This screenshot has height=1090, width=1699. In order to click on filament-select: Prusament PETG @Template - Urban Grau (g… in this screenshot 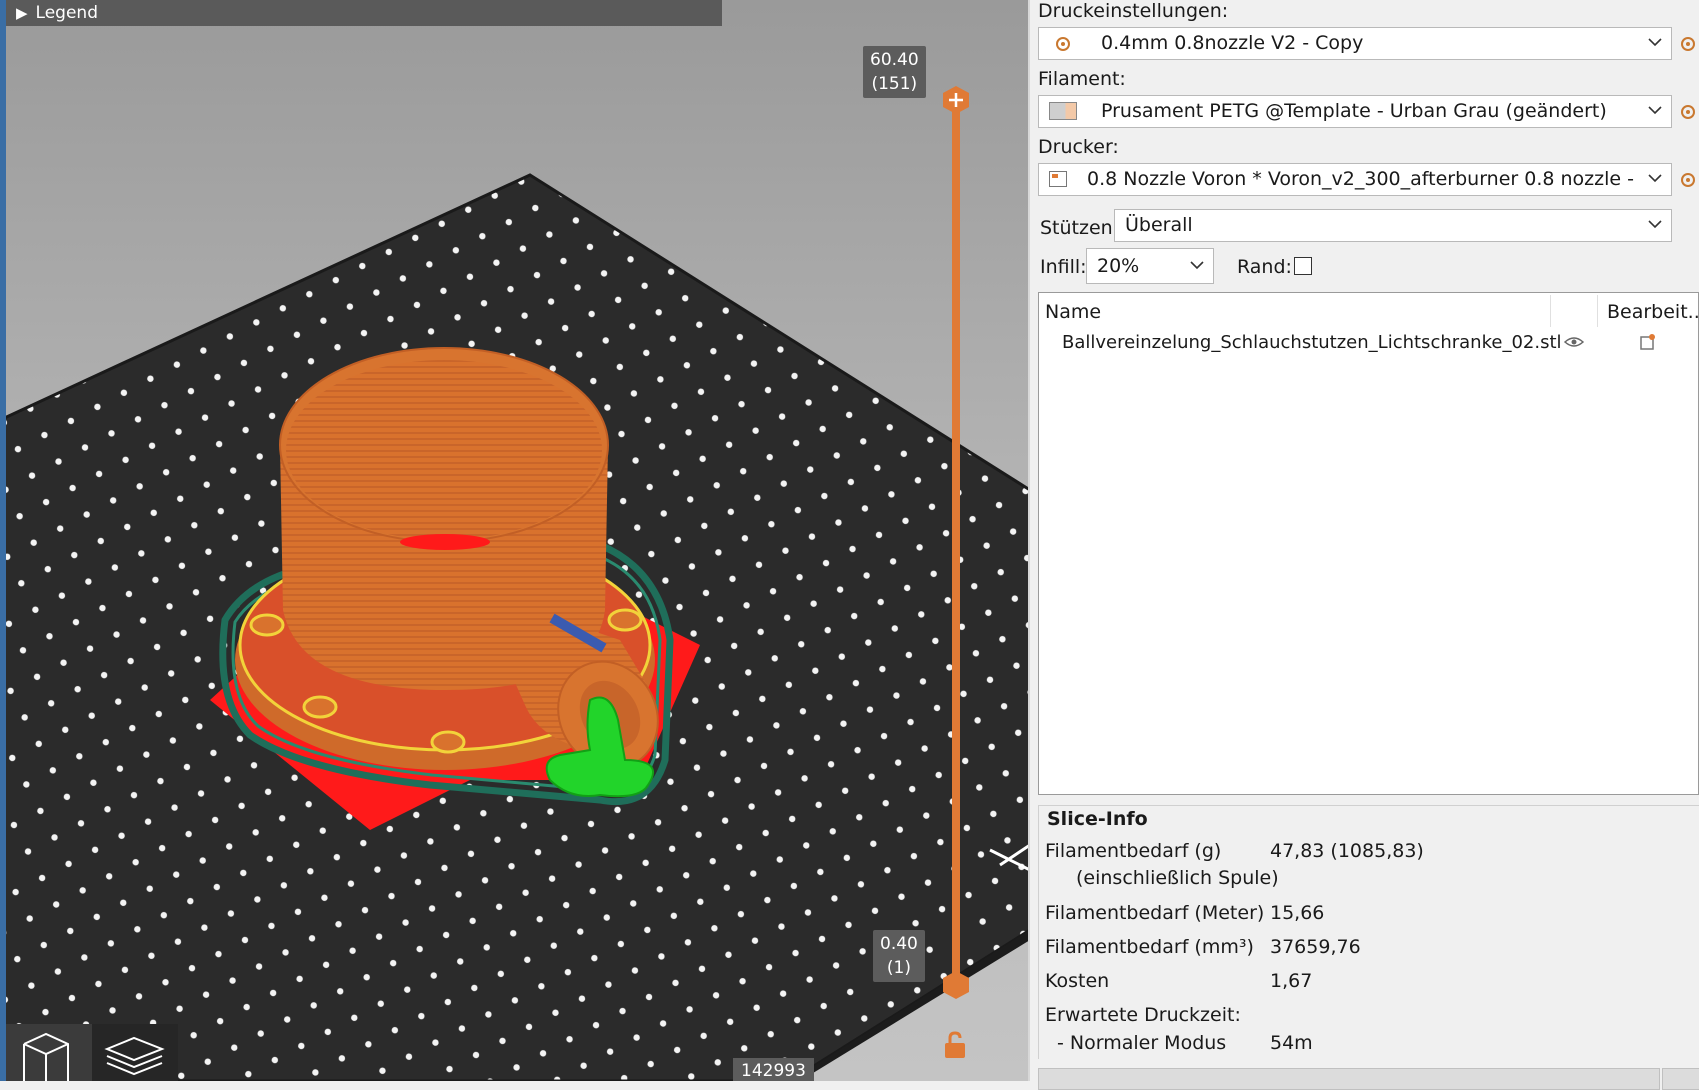, I will do `click(1355, 111)`.